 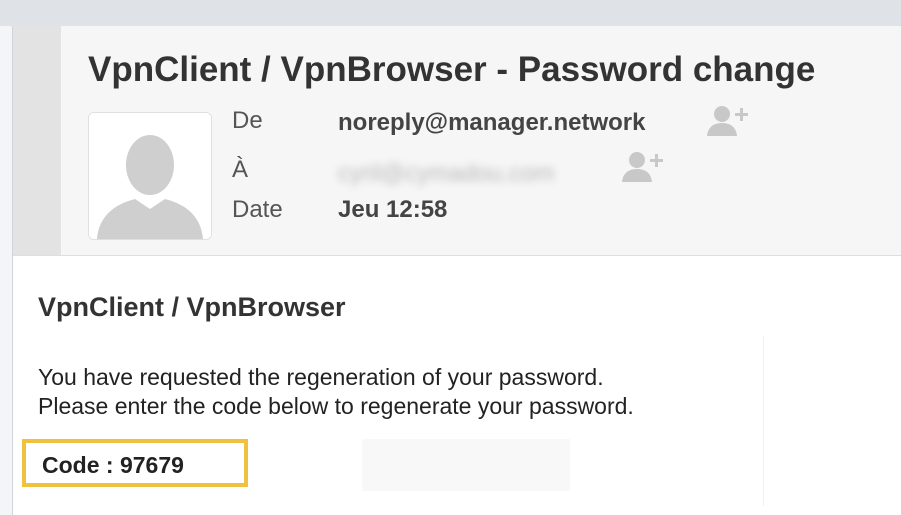 What do you see at coordinates (192, 307) in the screenshot?
I see `body-title: VpnClient / VpnBrowser` at bounding box center [192, 307].